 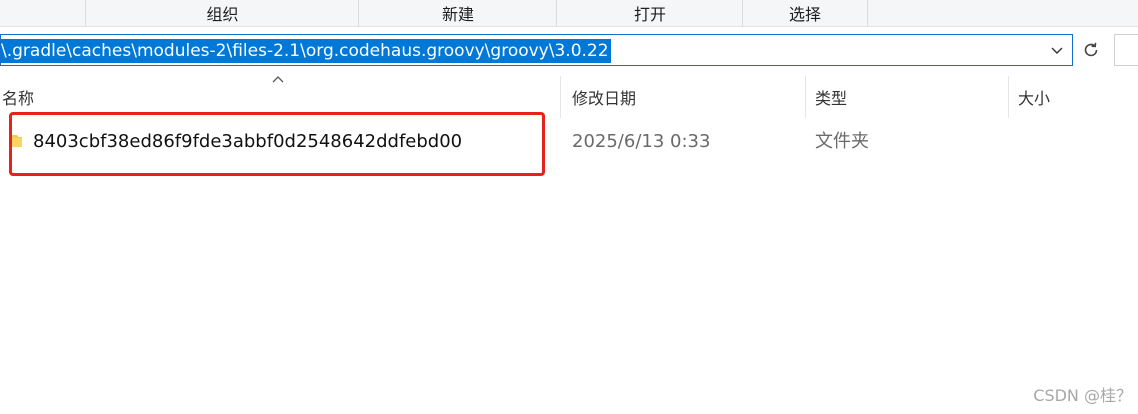 I want to click on ribbon-group-label: 组织, so click(x=222, y=14).